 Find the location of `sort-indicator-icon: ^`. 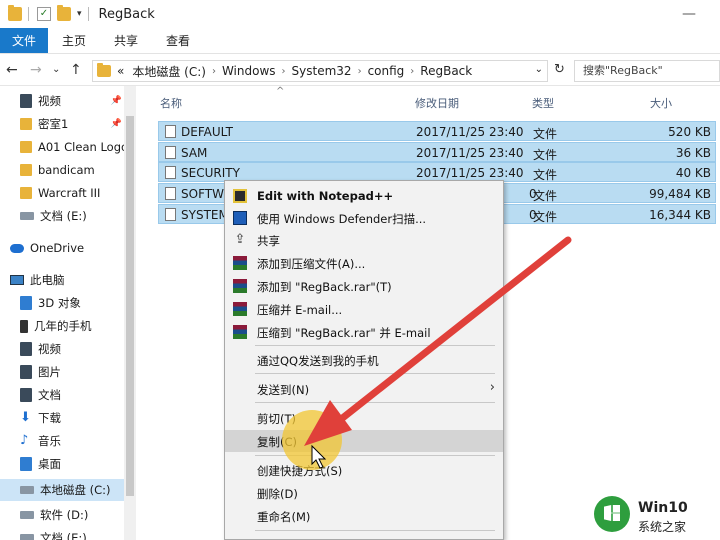

sort-indicator-icon: ^ is located at coordinates (280, 91).